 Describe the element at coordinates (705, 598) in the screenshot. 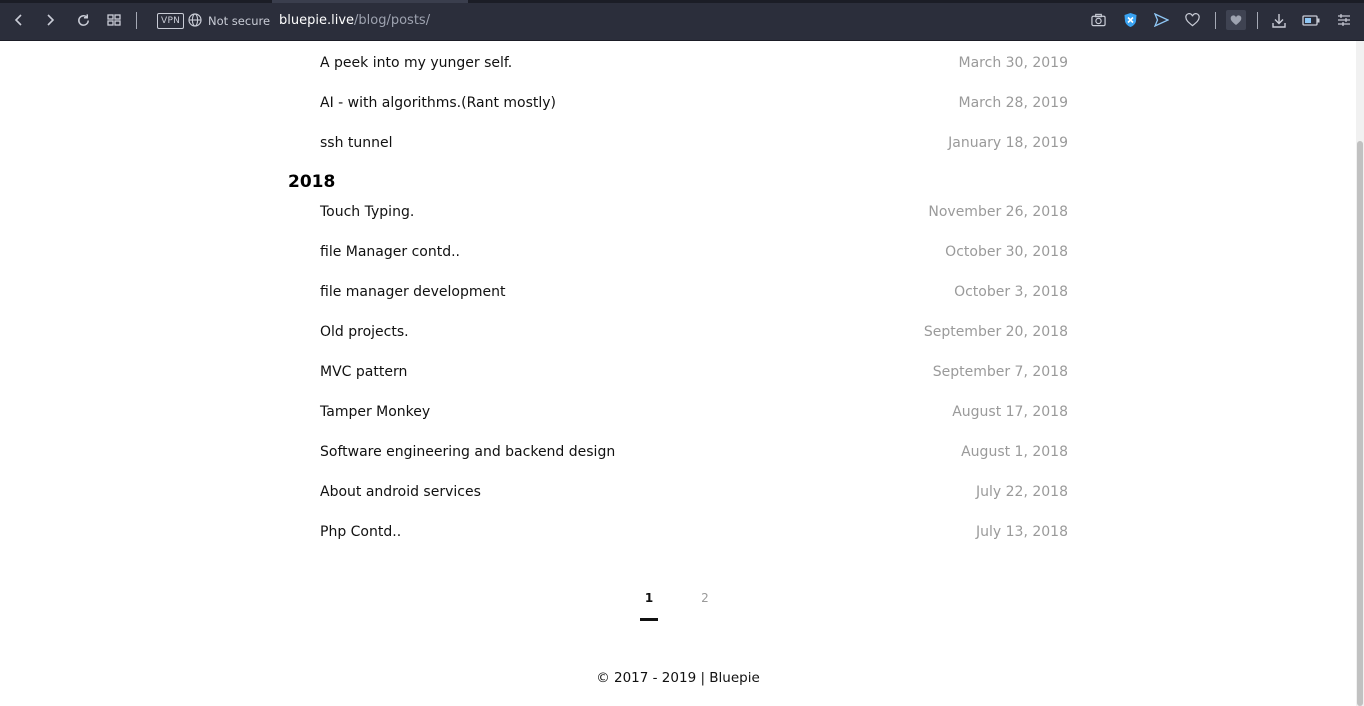

I see `pagination-page-2: 2` at that location.